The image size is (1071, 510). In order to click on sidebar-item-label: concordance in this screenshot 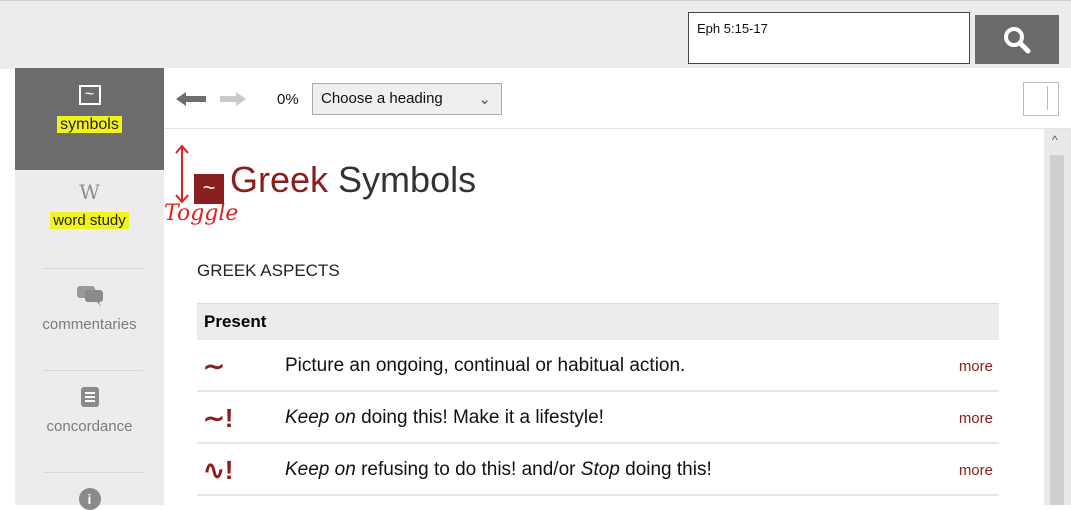, I will do `click(89, 426)`.